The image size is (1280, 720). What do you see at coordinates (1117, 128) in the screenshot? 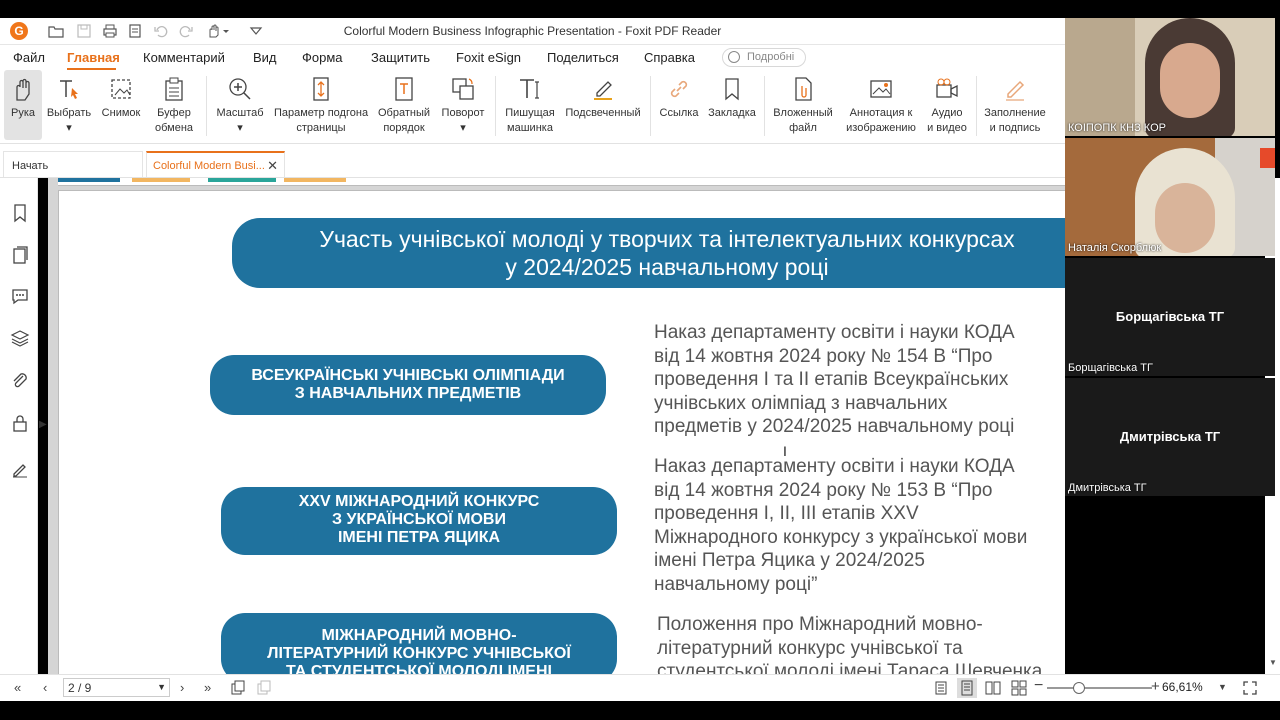
I see `participant-name: КОІПОПК КНЗ КОР` at bounding box center [1117, 128].